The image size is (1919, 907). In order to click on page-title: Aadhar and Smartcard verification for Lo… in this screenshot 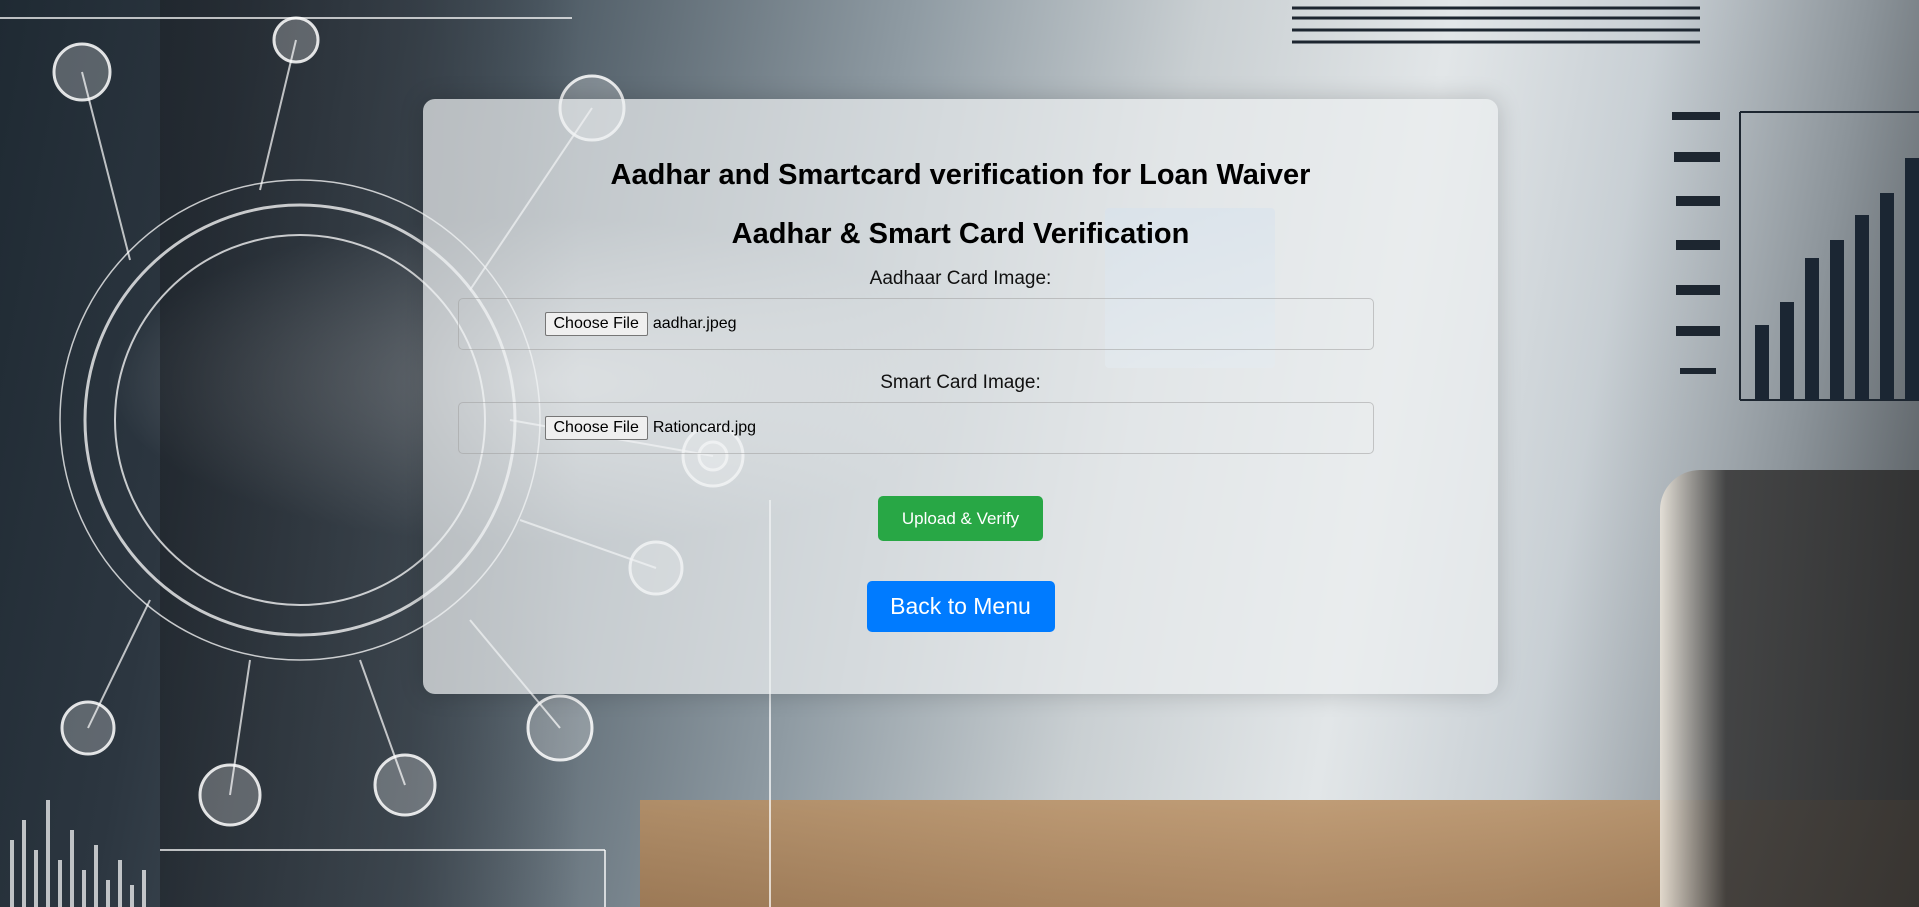, I will do `click(960, 175)`.